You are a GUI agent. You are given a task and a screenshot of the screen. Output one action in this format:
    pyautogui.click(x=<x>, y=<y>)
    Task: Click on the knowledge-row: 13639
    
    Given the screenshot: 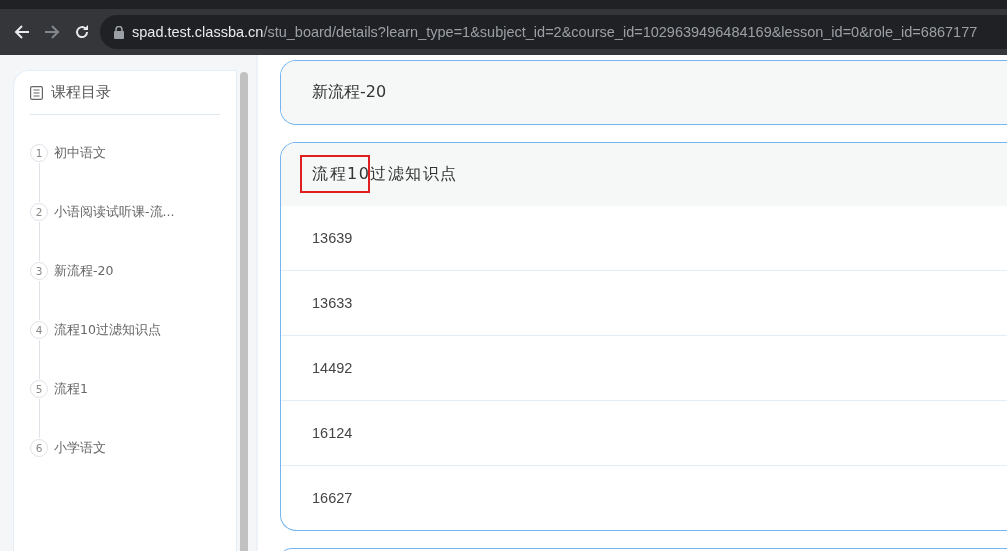 What is the action you would take?
    pyautogui.click(x=644, y=238)
    